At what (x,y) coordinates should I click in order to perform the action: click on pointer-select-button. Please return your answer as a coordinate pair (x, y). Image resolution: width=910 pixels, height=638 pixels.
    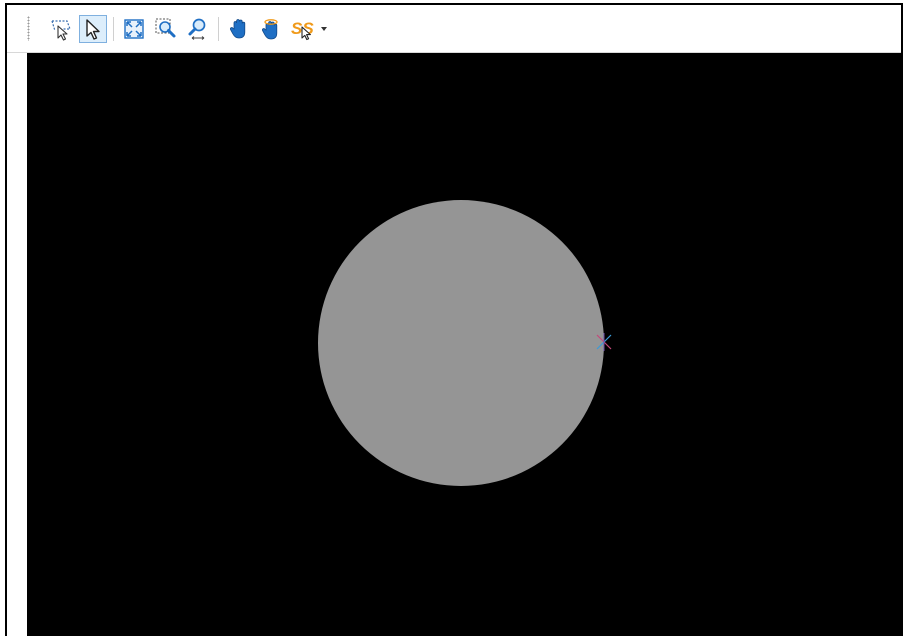
    Looking at the image, I should click on (93, 29).